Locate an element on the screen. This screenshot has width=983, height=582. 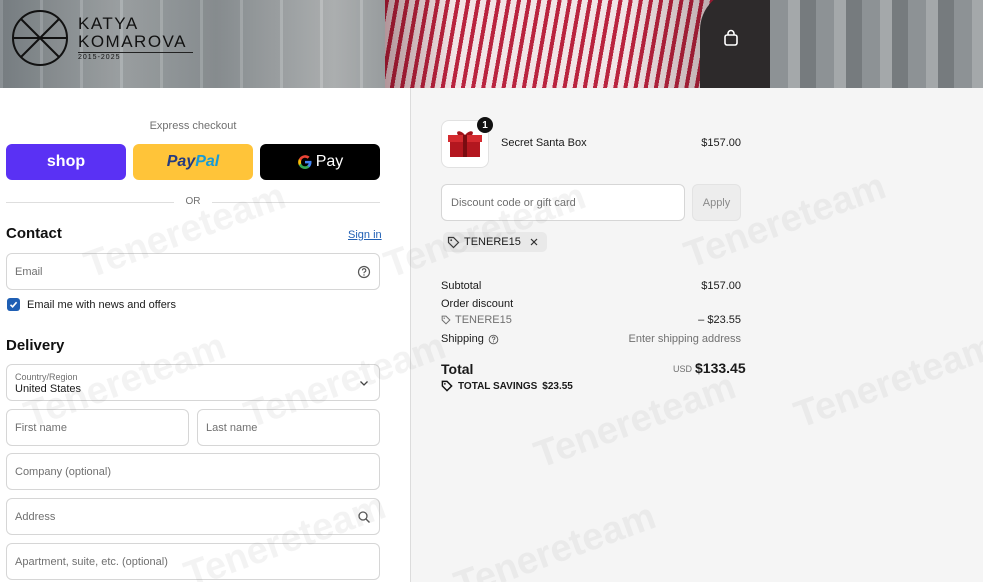
shopping-bag-icon is located at coordinates (731, 38).